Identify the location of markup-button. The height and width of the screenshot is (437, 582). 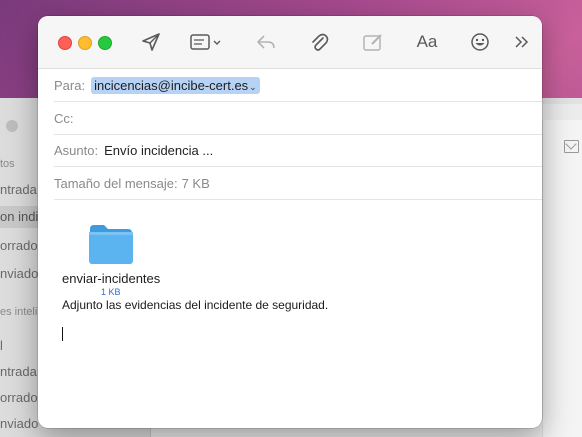
(373, 42).